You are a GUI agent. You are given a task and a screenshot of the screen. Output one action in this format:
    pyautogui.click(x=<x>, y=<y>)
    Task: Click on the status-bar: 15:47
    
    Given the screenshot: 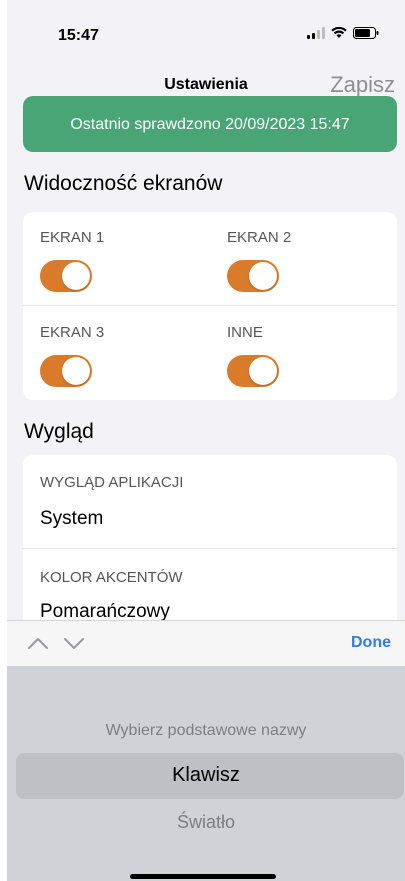 What is the action you would take?
    pyautogui.click(x=206, y=36)
    